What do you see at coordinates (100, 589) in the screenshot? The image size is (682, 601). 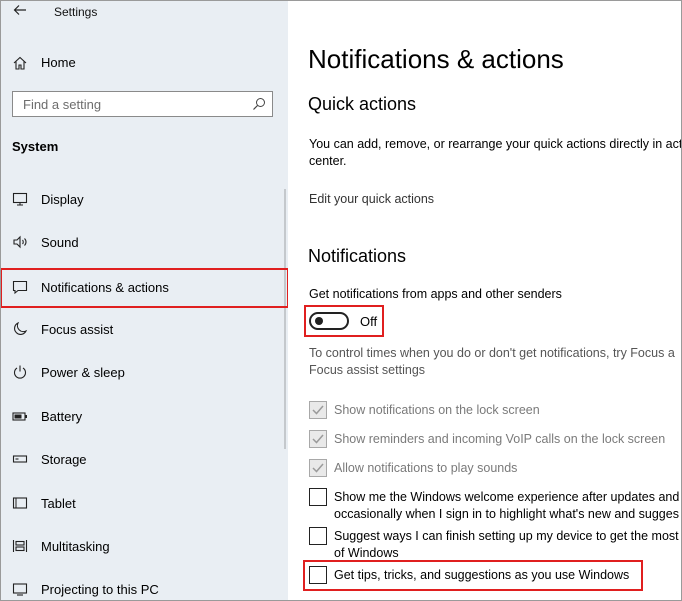 I see `sidebar-item-label: Projecting to this PC` at bounding box center [100, 589].